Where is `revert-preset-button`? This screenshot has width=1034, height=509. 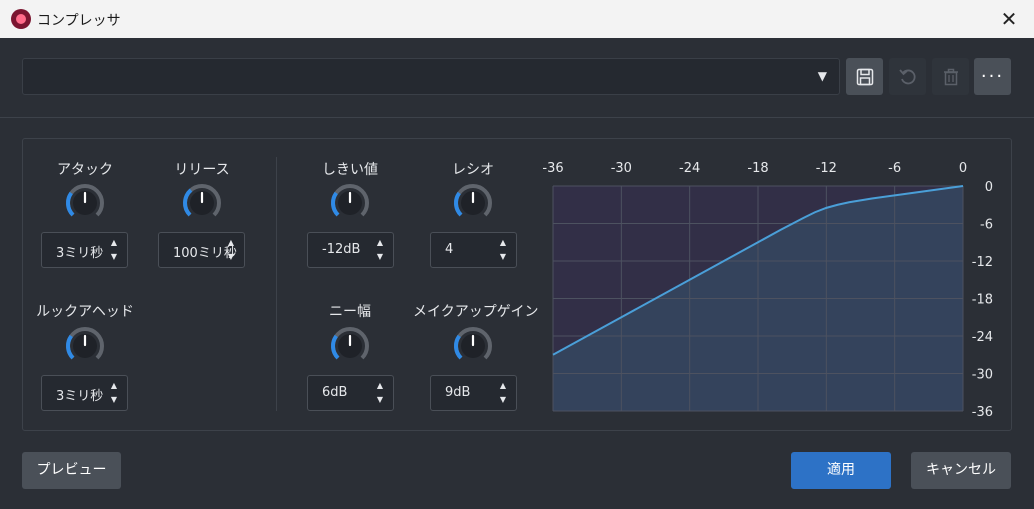
revert-preset-button is located at coordinates (907, 76).